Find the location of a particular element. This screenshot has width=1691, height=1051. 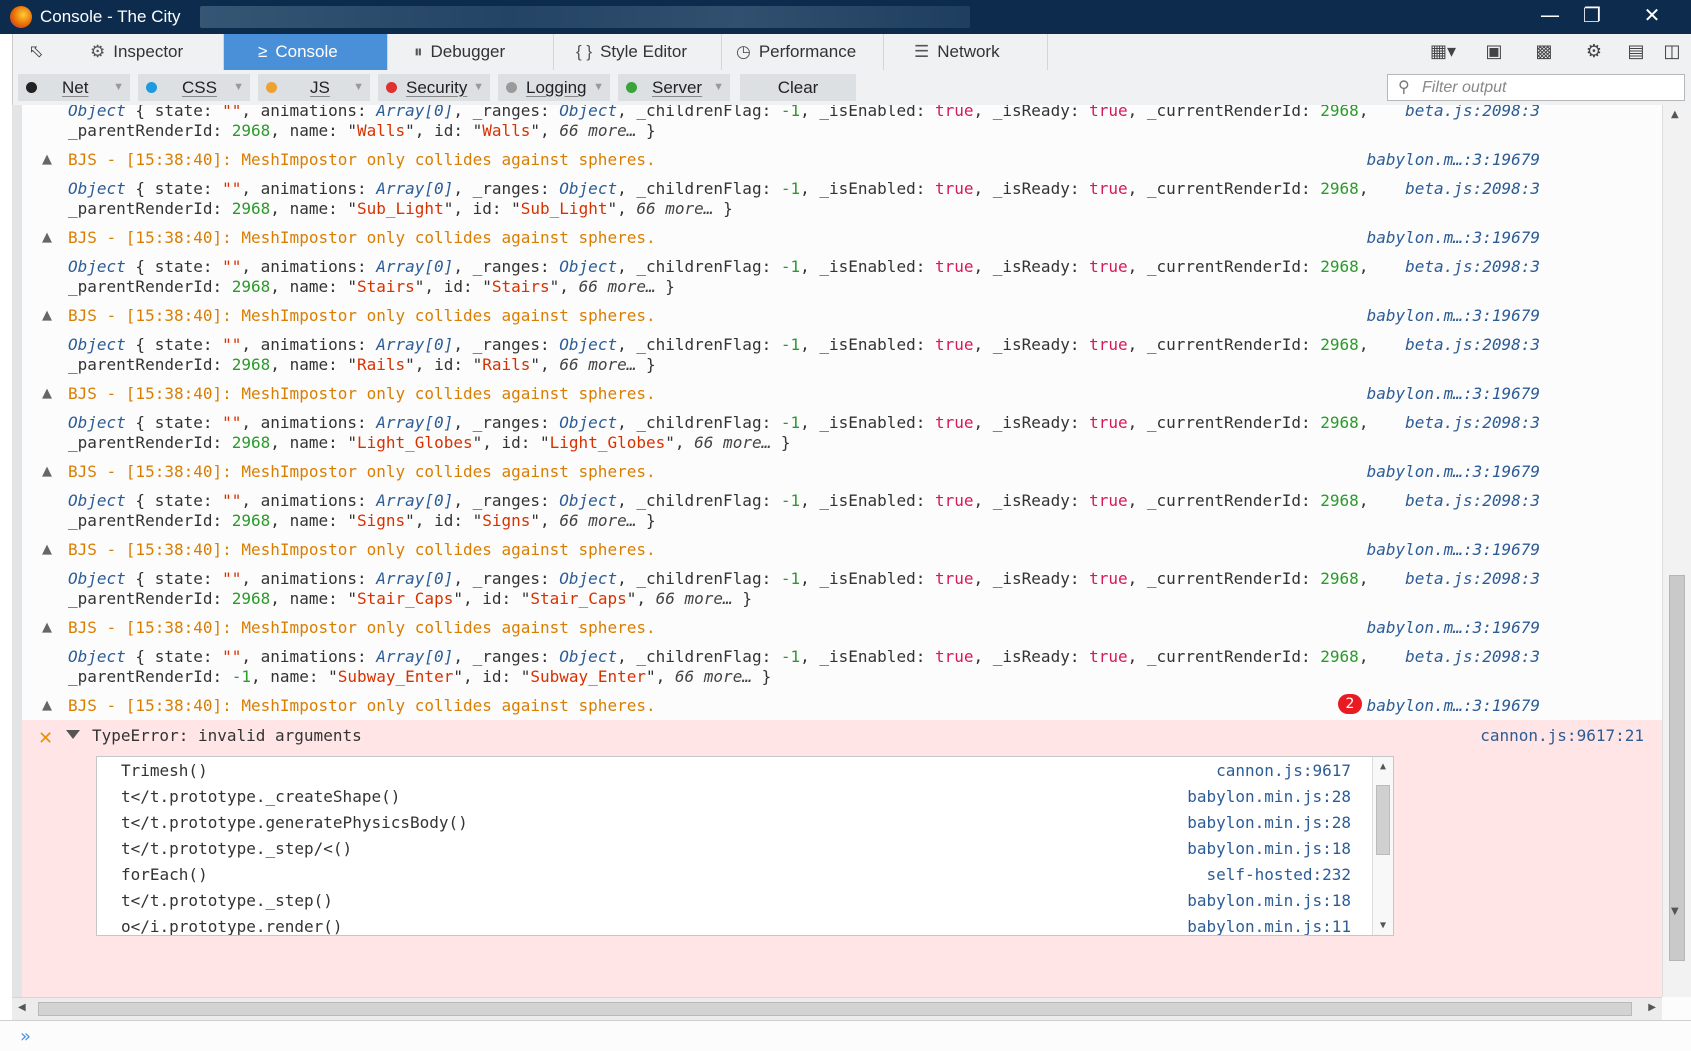

error-source-link: cannon.js:9617:21 is located at coordinates (1562, 735).